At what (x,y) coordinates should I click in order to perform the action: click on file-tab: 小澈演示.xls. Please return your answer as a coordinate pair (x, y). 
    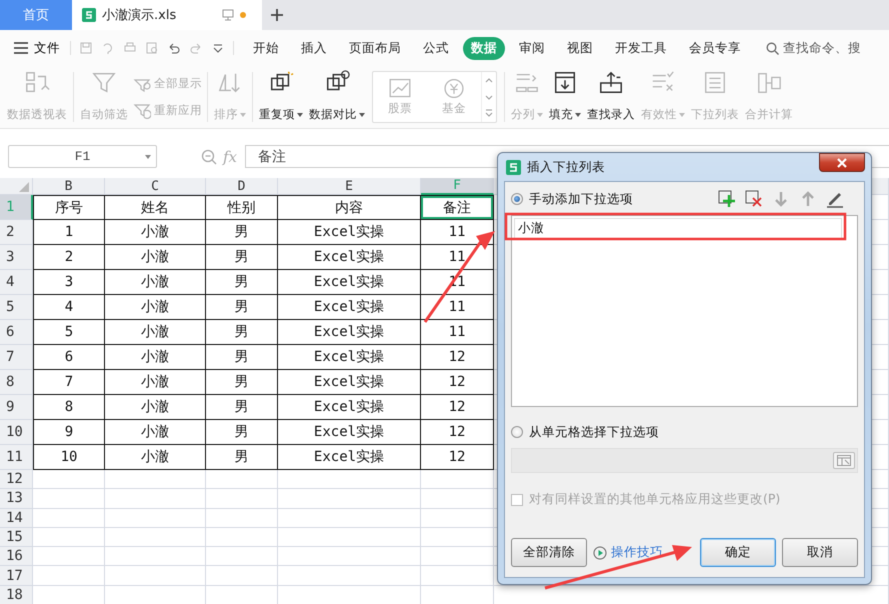
    Looking at the image, I should click on (167, 15).